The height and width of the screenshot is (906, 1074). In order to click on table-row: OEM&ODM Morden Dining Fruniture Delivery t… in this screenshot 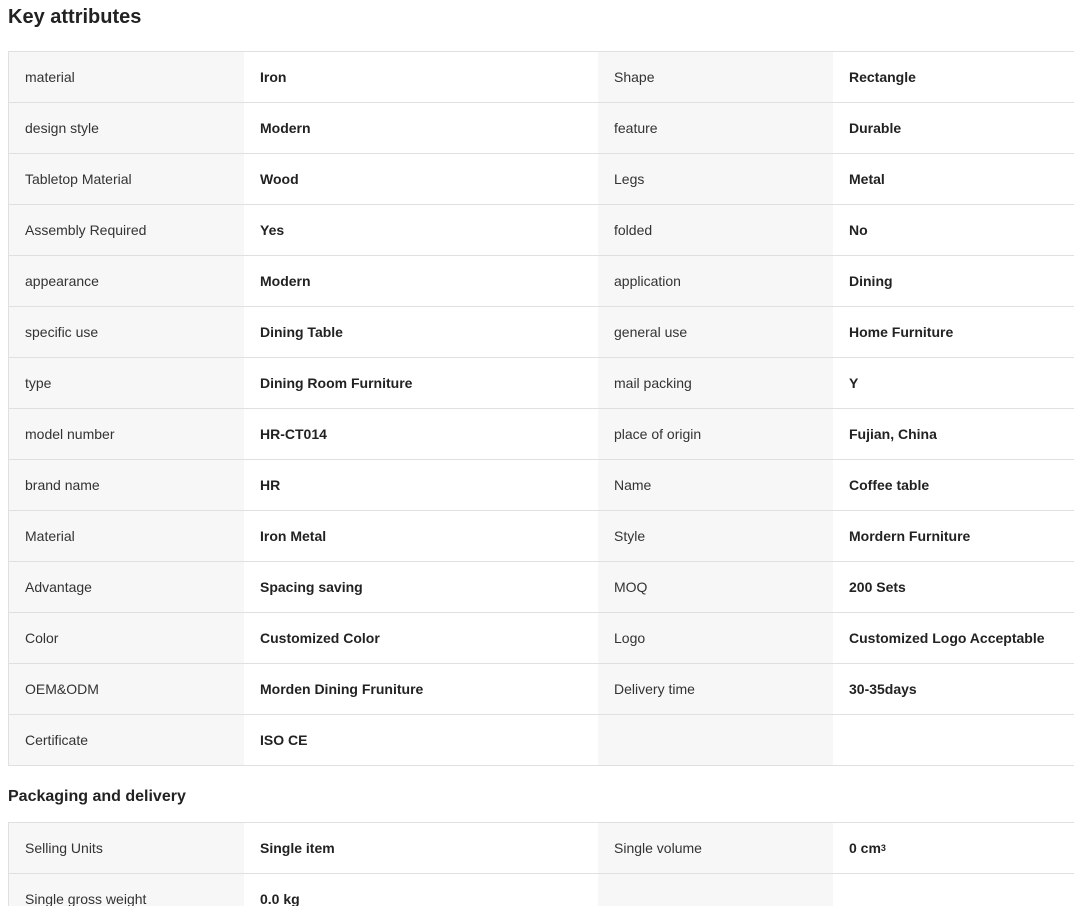, I will do `click(541, 689)`.